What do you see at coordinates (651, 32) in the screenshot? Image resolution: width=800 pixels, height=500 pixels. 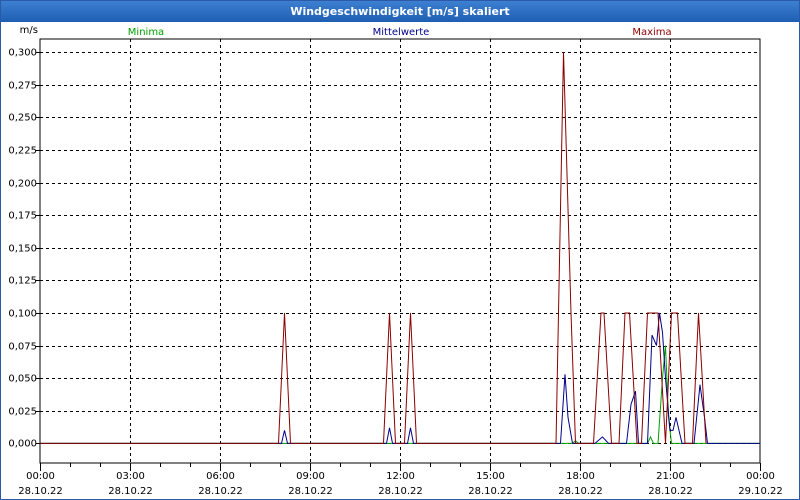 I see `legend-maxima: Maxima` at bounding box center [651, 32].